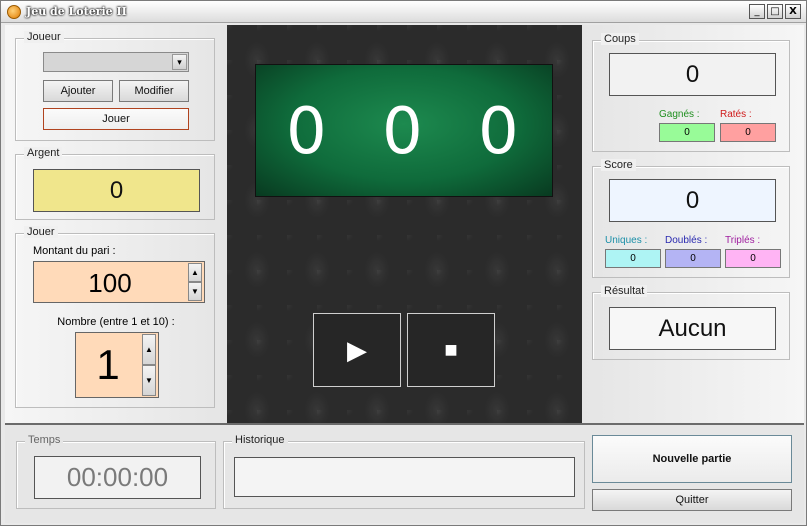 The image size is (807, 526). I want to click on add-player-button: Ajouter, so click(78, 91).